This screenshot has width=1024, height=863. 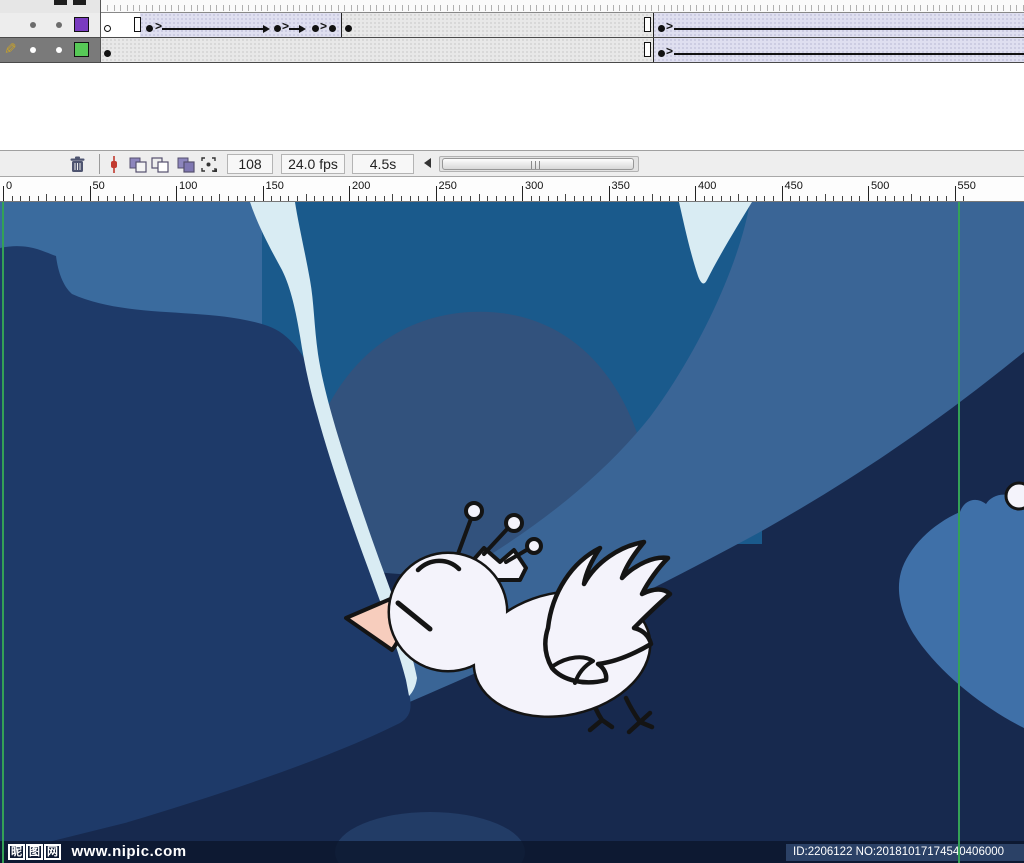 What do you see at coordinates (427, 163) in the screenshot?
I see `scroll-left-icon` at bounding box center [427, 163].